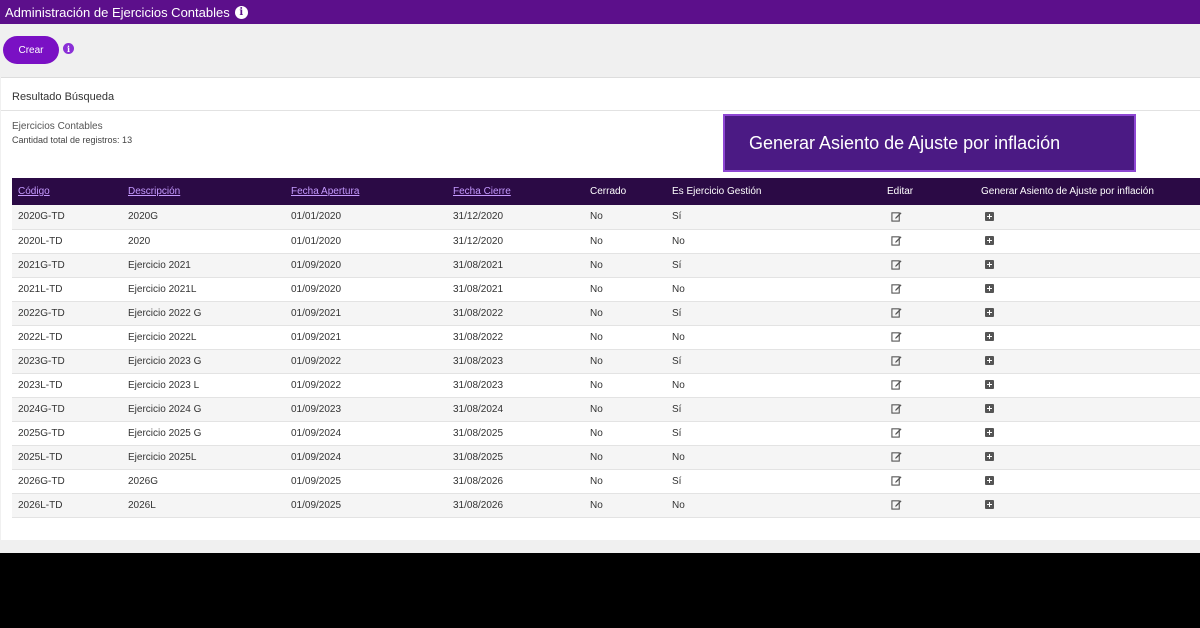 Image resolution: width=1200 pixels, height=628 pixels. What do you see at coordinates (482, 191) in the screenshot?
I see `sort-link-fecha-cierre: Fecha Cierre` at bounding box center [482, 191].